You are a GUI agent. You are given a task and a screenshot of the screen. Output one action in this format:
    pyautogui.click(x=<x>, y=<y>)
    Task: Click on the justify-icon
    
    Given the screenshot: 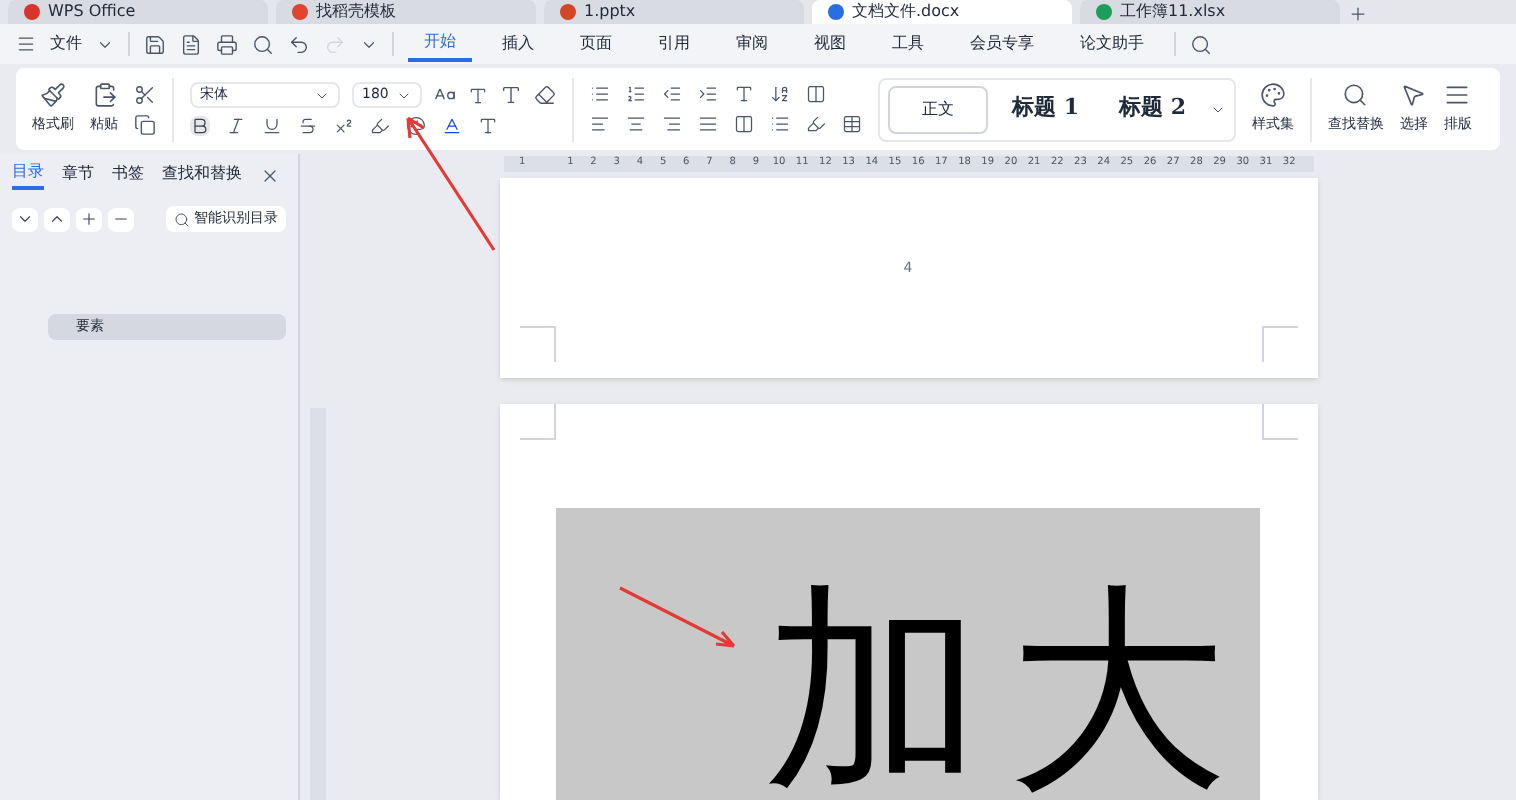 What is the action you would take?
    pyautogui.click(x=708, y=124)
    